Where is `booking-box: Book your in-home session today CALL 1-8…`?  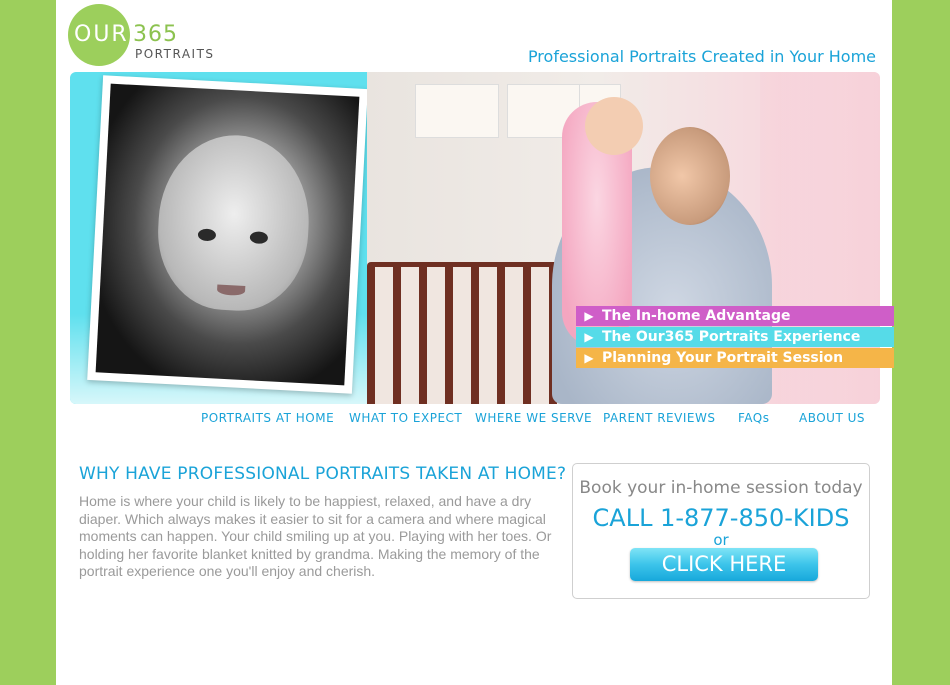 booking-box: Book your in-home session today CALL 1-8… is located at coordinates (721, 531).